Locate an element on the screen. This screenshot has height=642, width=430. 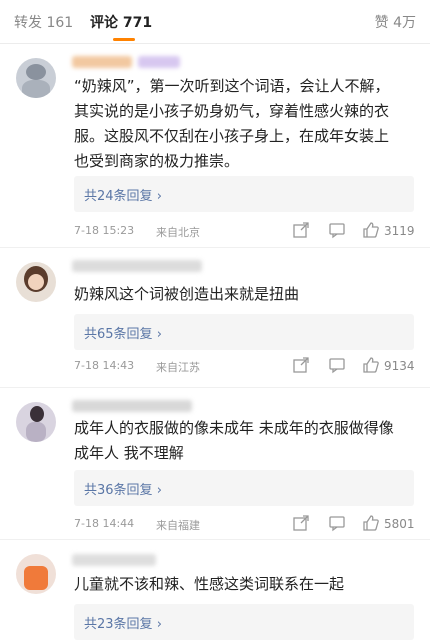
replies-label: 共23条回复 › is located at coordinates (123, 622).